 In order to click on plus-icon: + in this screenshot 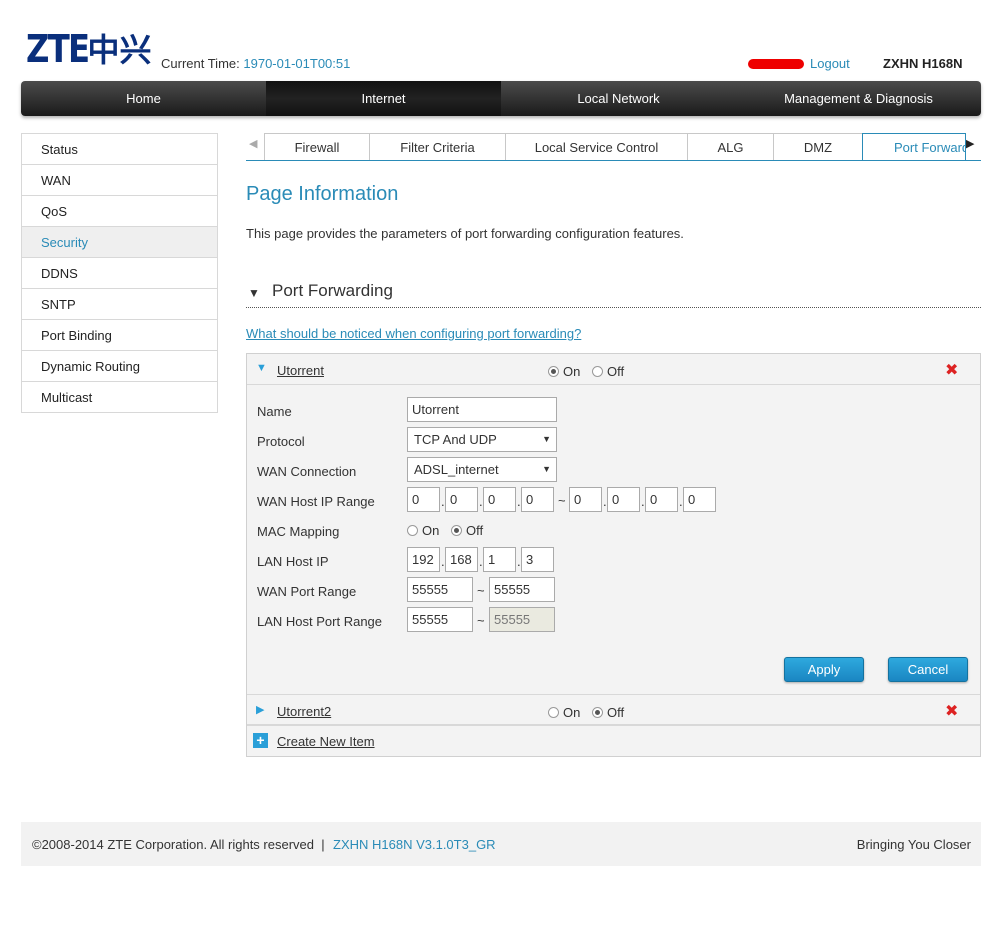, I will do `click(260, 740)`.